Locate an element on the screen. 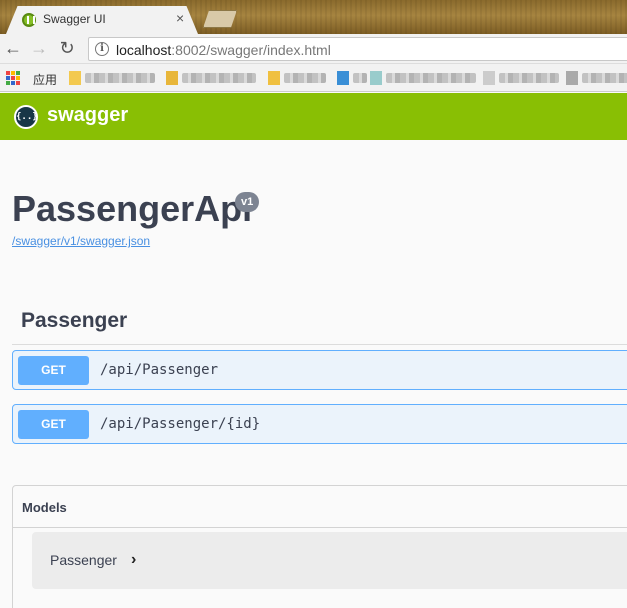 This screenshot has height=608, width=627. reload-icon: ↻ is located at coordinates (67, 48).